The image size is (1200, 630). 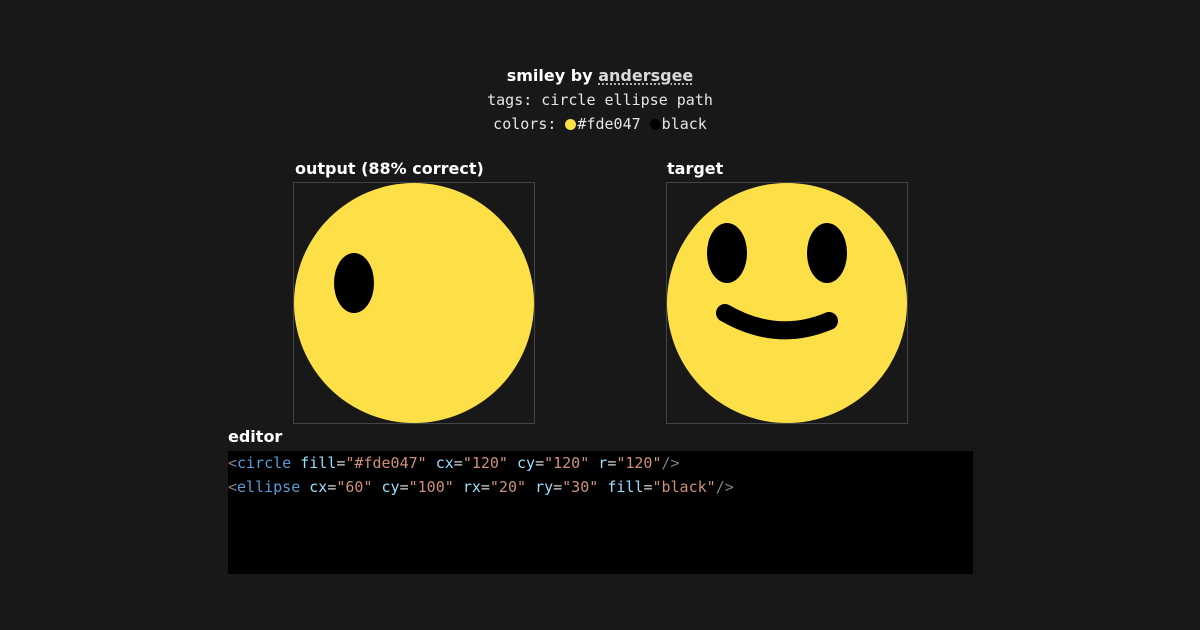 I want to click on target-svg, so click(x=787, y=303).